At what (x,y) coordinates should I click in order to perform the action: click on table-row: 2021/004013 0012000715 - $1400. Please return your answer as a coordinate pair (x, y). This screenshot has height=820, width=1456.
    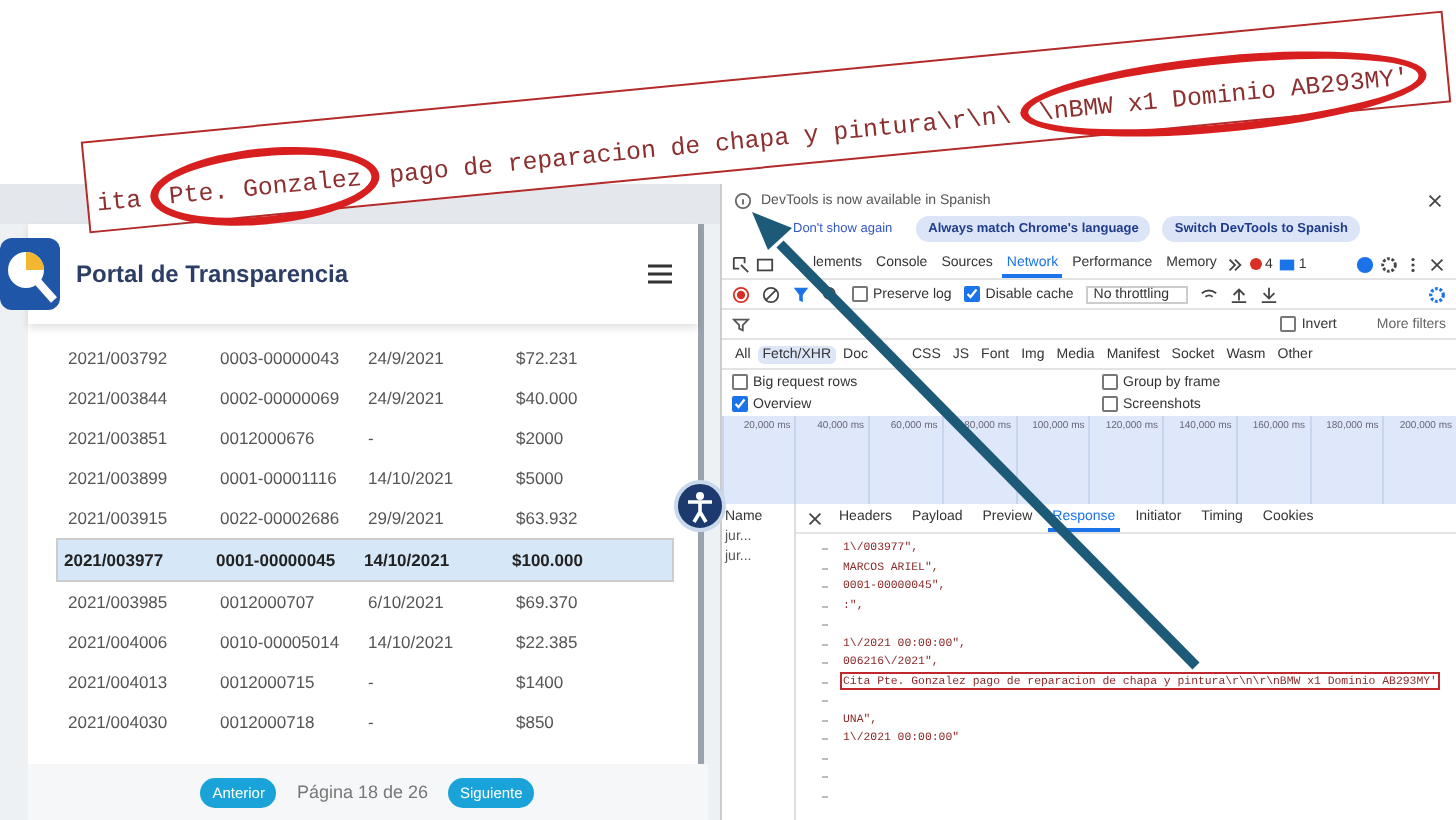
    Looking at the image, I should click on (364, 682).